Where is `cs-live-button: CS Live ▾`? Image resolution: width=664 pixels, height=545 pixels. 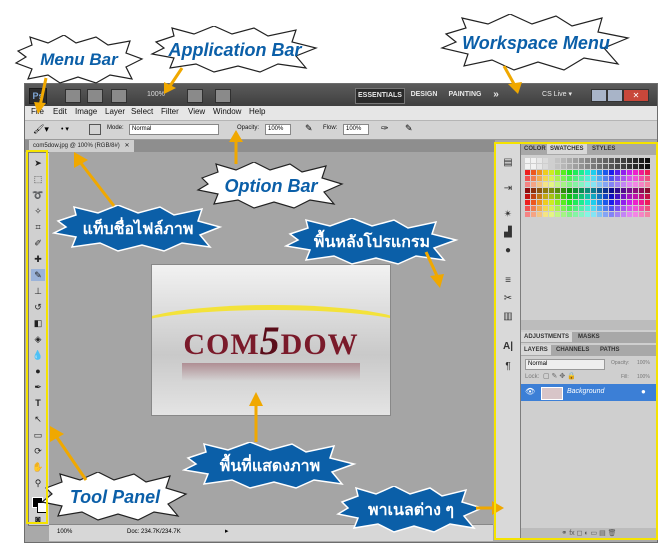 cs-live-button: CS Live ▾ is located at coordinates (557, 95).